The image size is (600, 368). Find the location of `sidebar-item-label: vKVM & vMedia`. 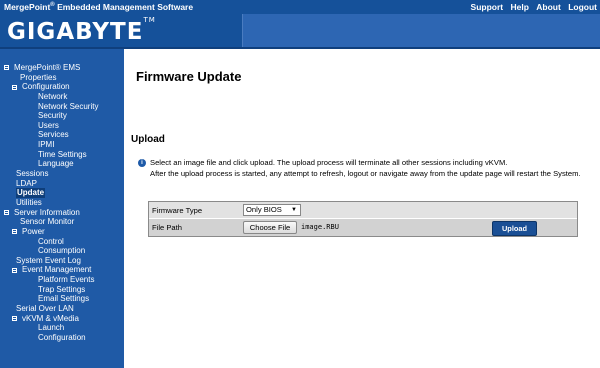

sidebar-item-label: vKVM & vMedia is located at coordinates (50, 318).